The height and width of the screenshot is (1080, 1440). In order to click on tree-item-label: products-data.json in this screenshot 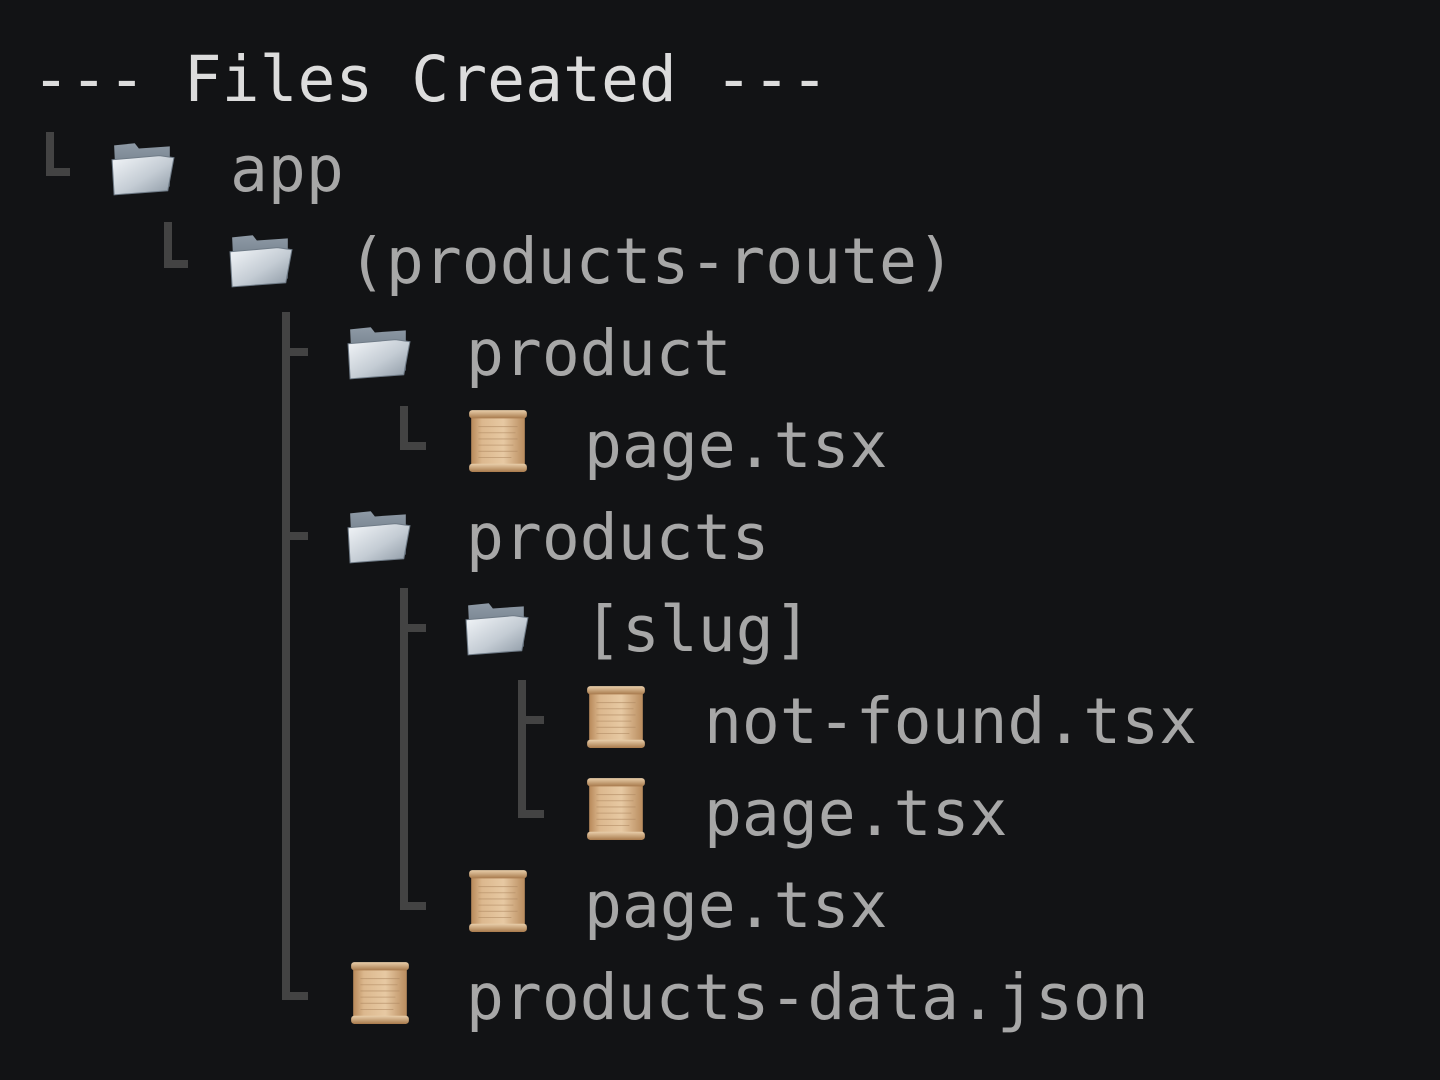, I will do `click(807, 997)`.